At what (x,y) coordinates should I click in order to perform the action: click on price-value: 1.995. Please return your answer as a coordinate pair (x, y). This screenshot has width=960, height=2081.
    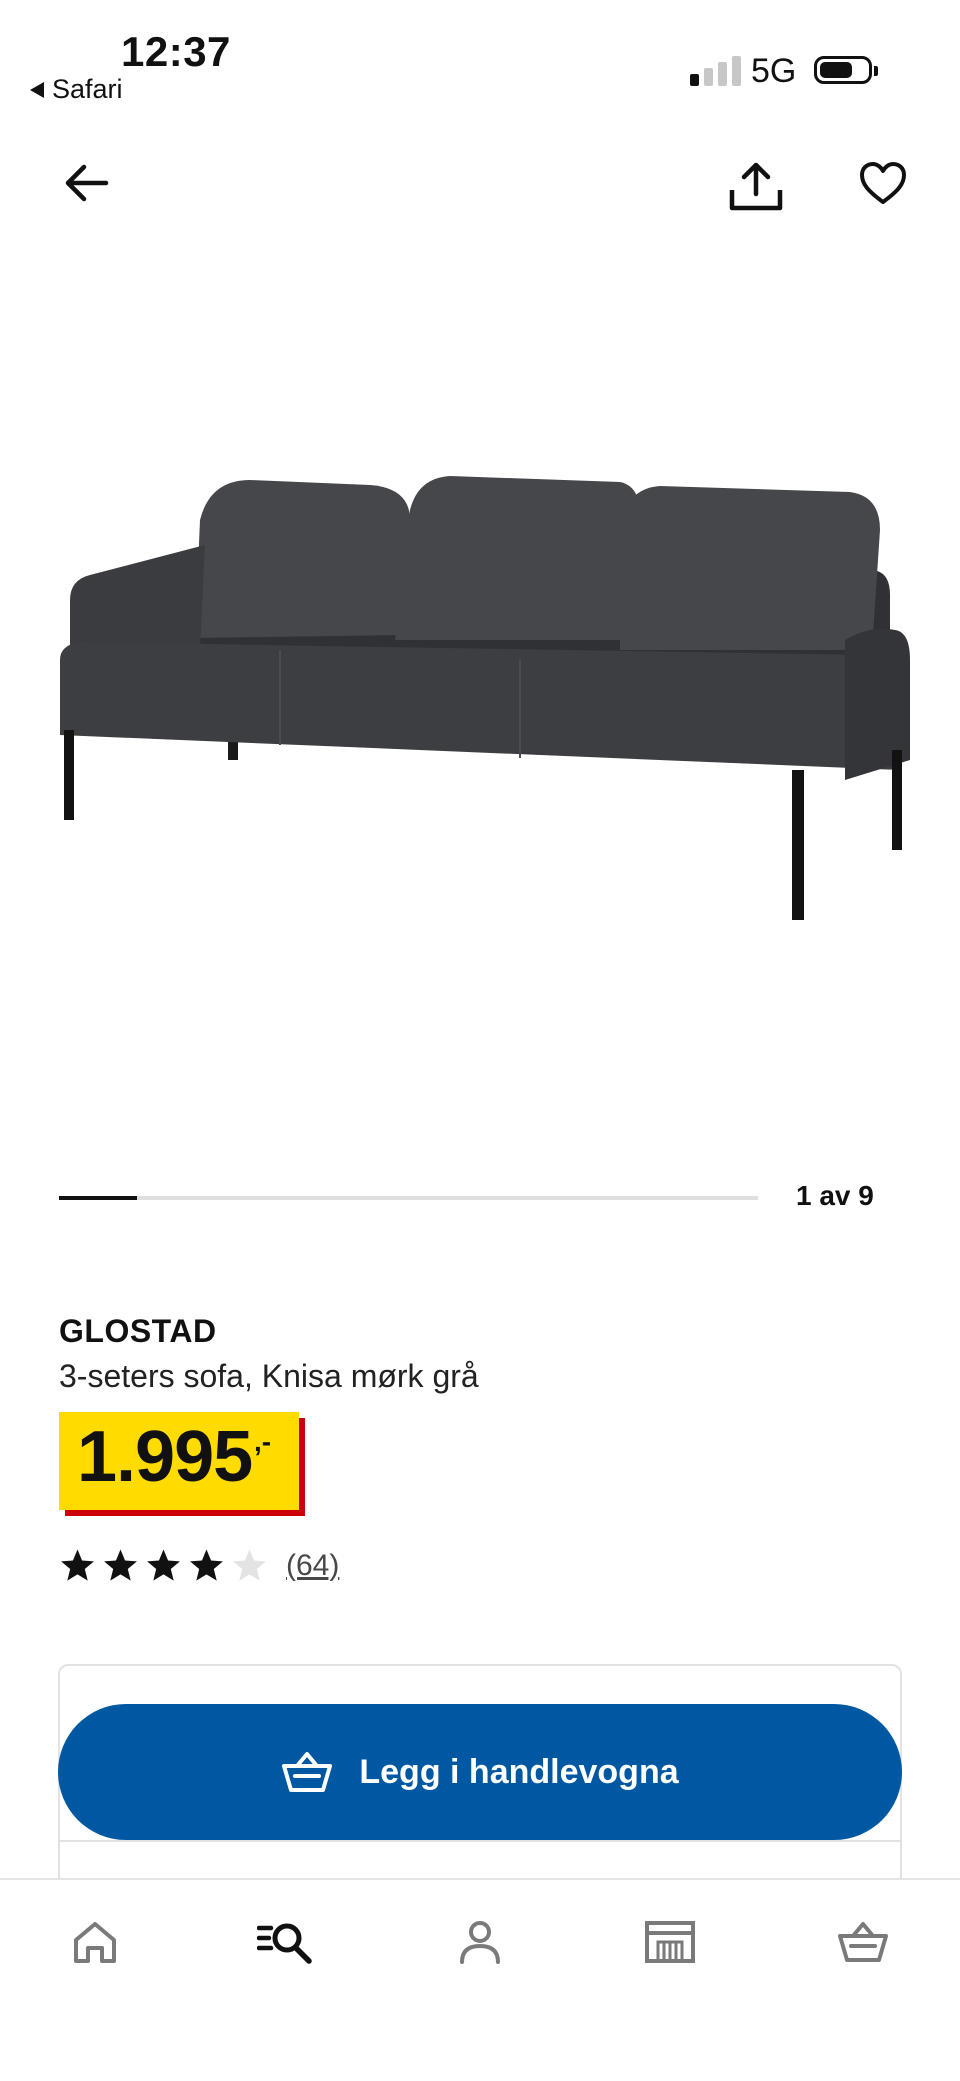
    Looking at the image, I should click on (165, 1457).